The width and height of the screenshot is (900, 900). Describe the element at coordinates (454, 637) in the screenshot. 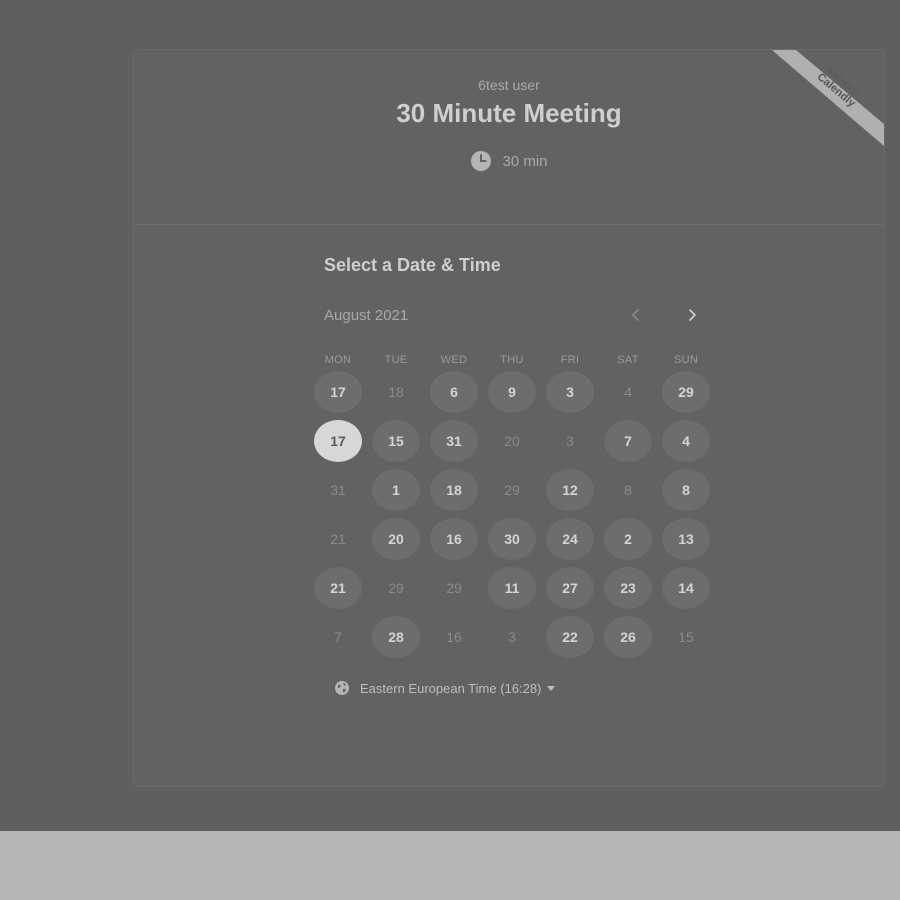

I see `unavailable-day: 16` at that location.